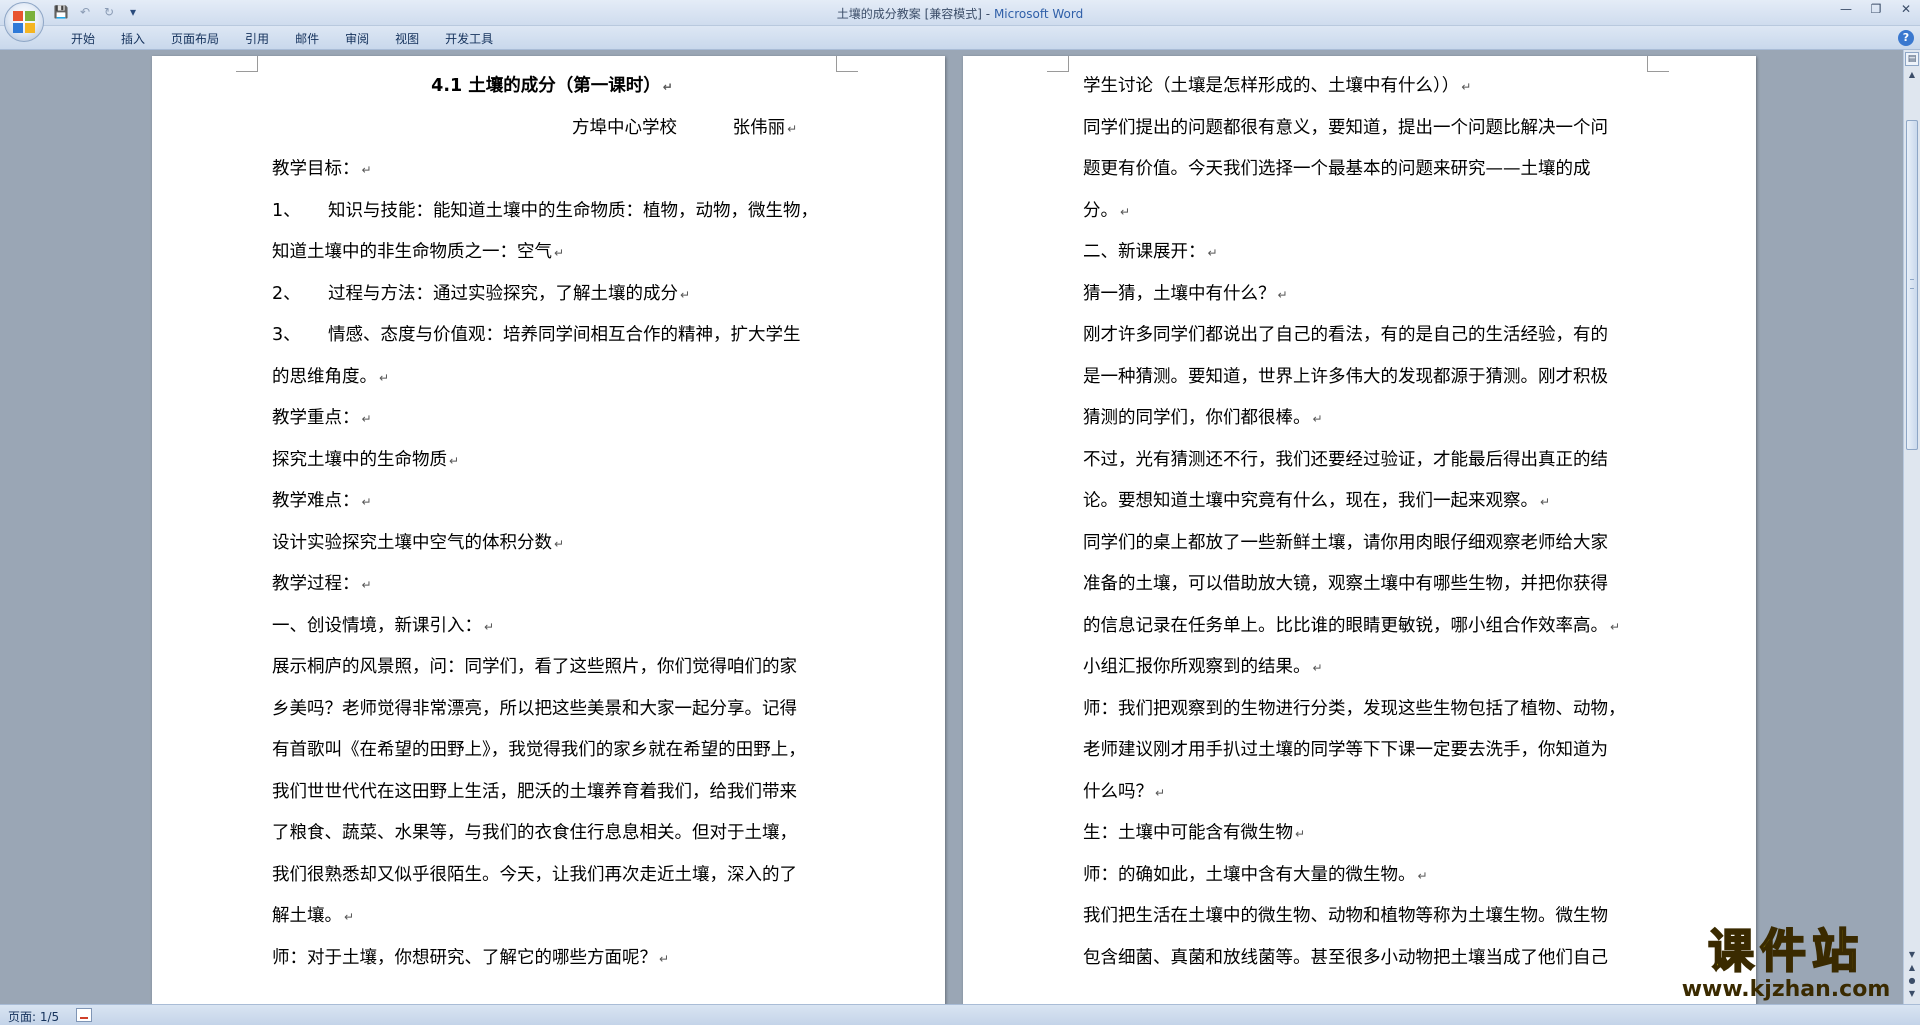  I want to click on text-line: 展示桐庐的风景照，问：同学们，看了这些照片，你们觉得咱们的家, so click(552, 668).